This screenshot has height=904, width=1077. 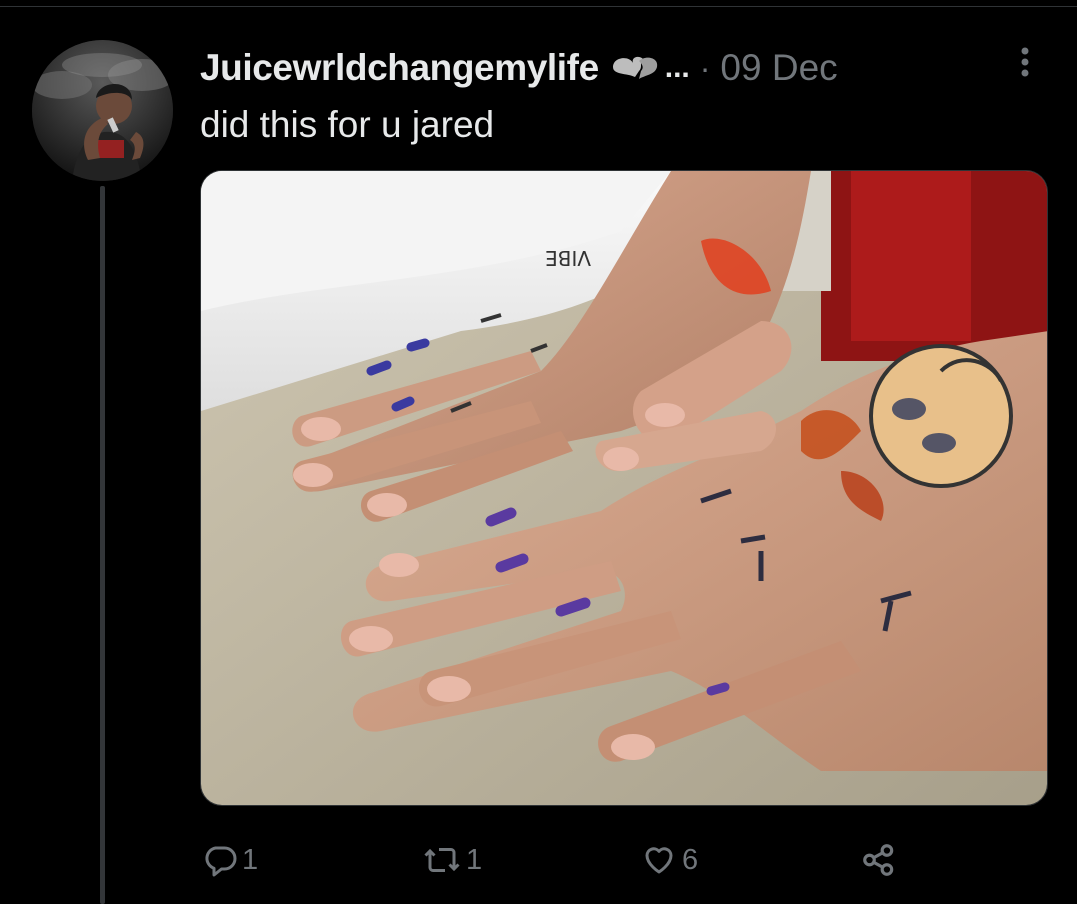 What do you see at coordinates (635, 68) in the screenshot?
I see `broken-heart-emoji-icon` at bounding box center [635, 68].